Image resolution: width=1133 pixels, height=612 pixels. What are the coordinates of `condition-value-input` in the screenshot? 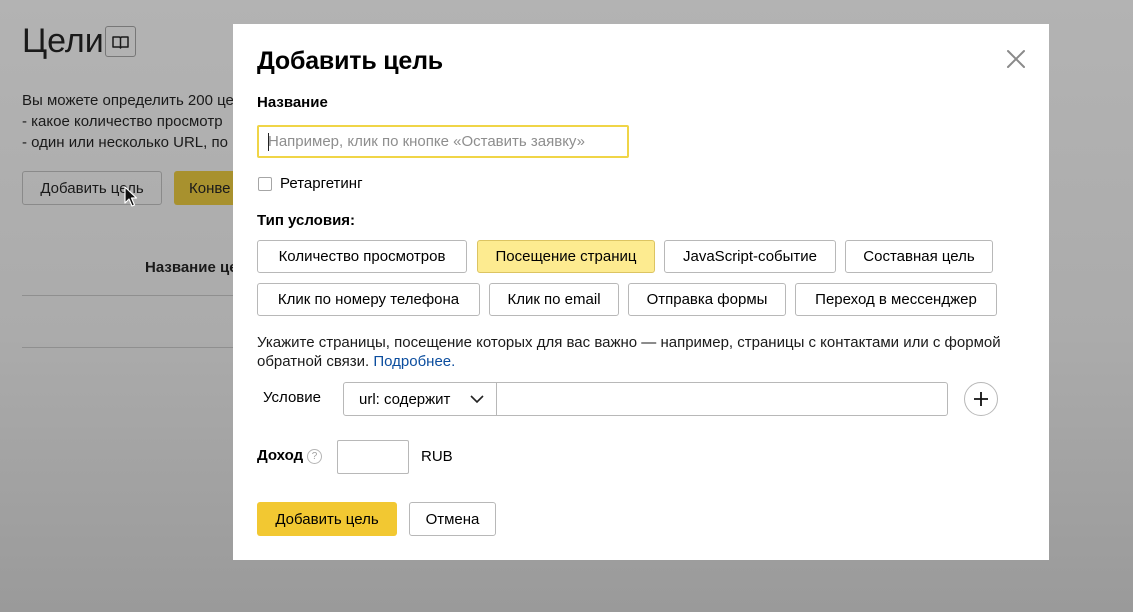 It's located at (722, 399).